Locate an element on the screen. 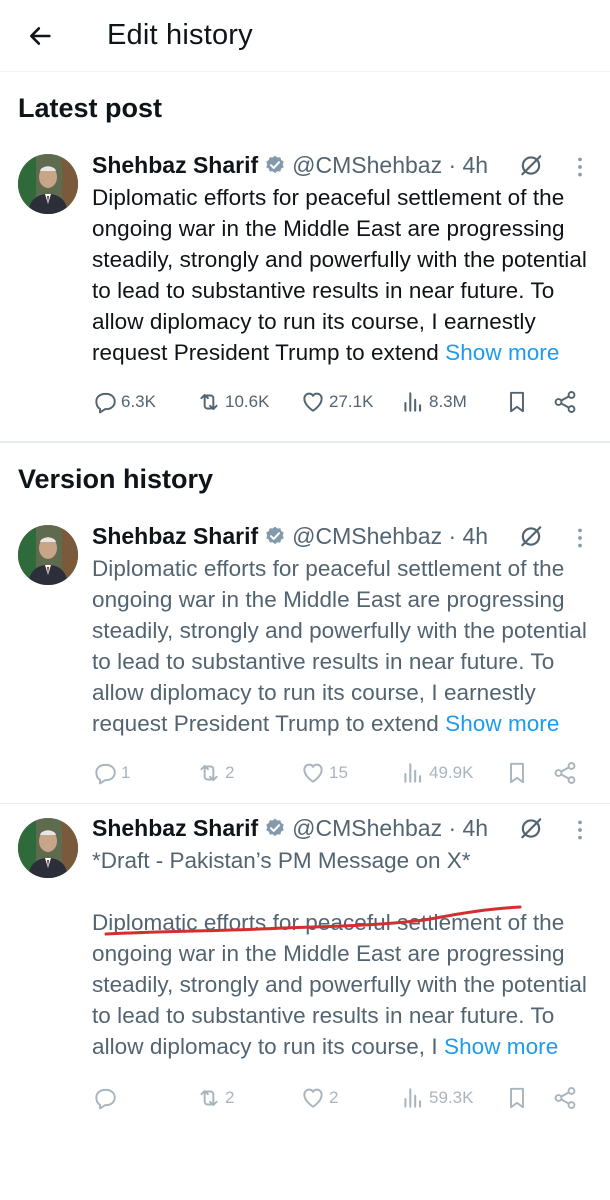 The height and width of the screenshot is (1200, 610). top-bar: Edit history is located at coordinates (305, 36).